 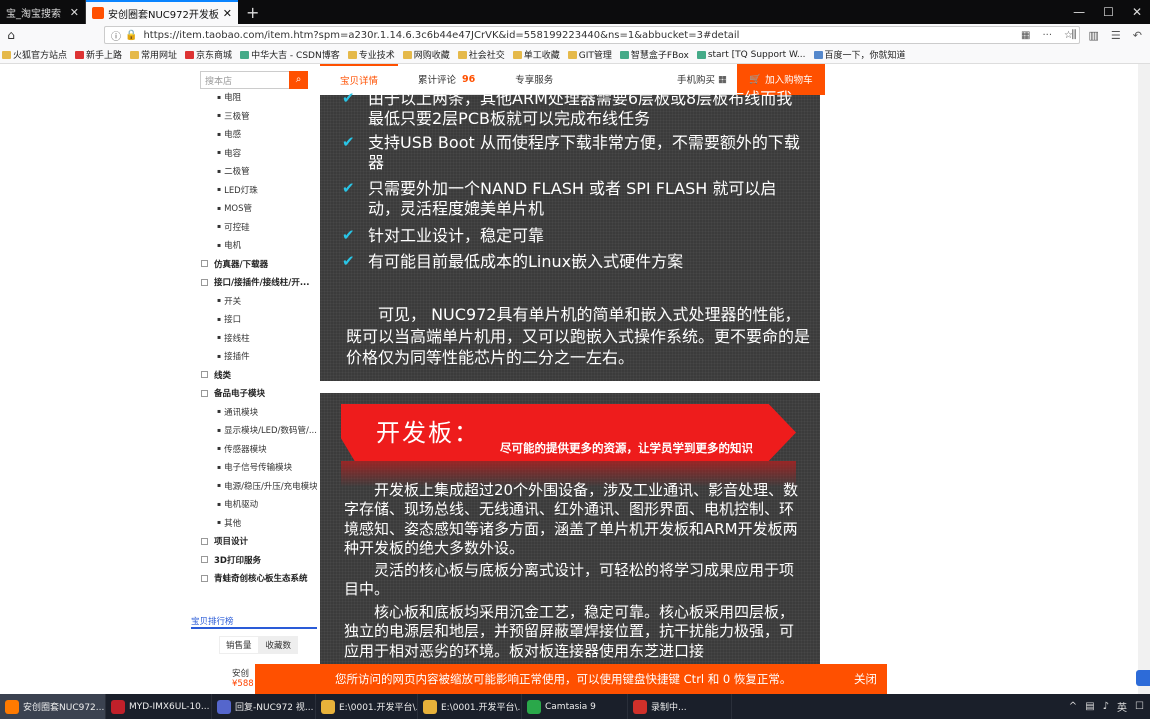 I want to click on rank-tab-favorites: 收藏数, so click(x=278, y=645).